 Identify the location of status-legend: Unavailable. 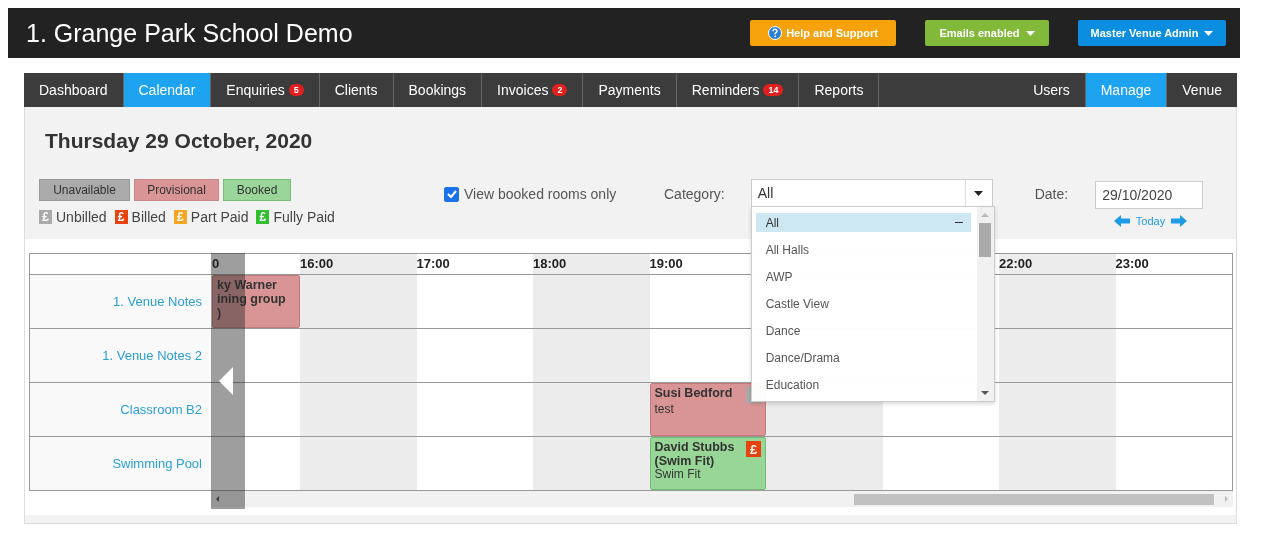
(84, 190).